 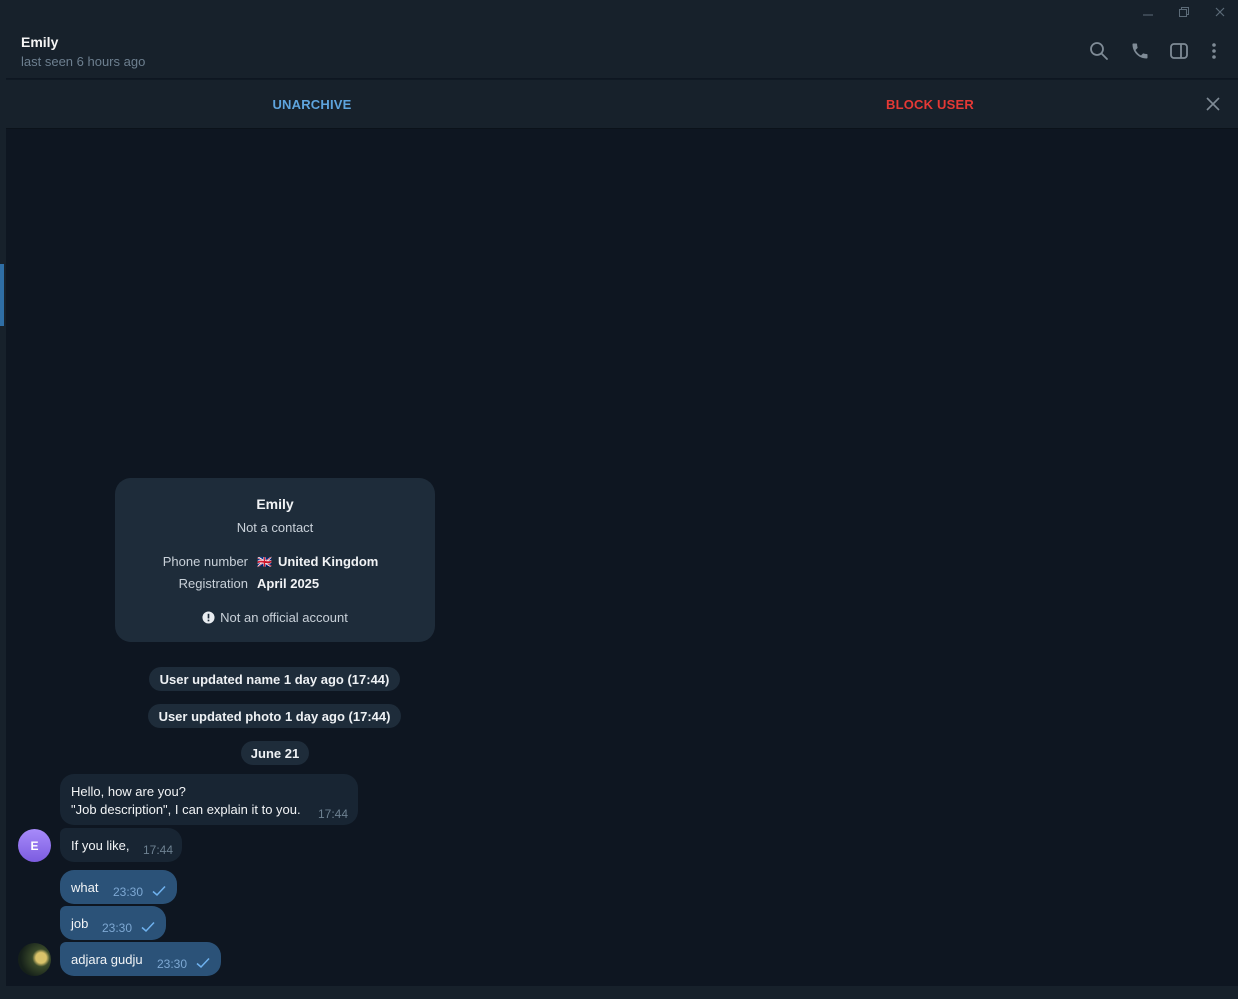 What do you see at coordinates (80, 923) in the screenshot?
I see `message-text: job` at bounding box center [80, 923].